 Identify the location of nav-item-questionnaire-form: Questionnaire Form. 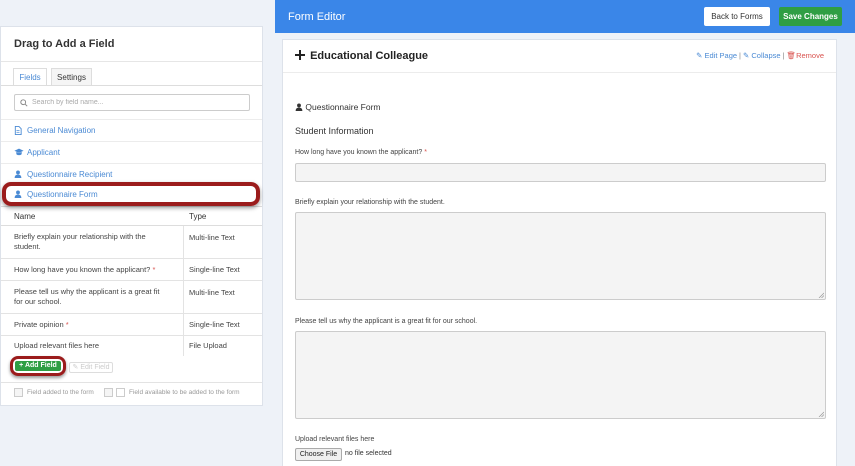
(131, 196).